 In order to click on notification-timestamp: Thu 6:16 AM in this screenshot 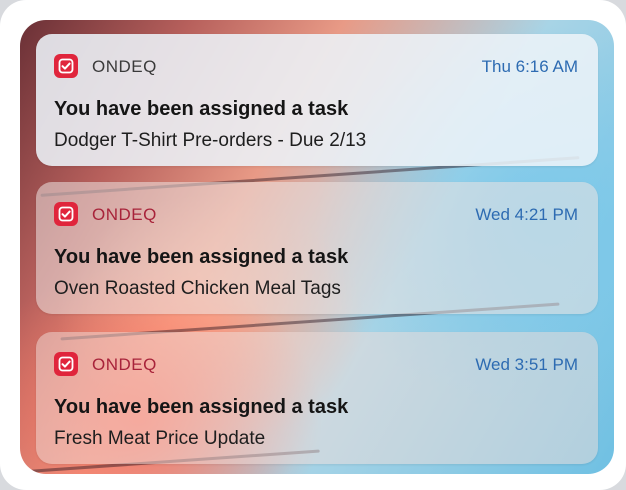, I will do `click(529, 66)`.